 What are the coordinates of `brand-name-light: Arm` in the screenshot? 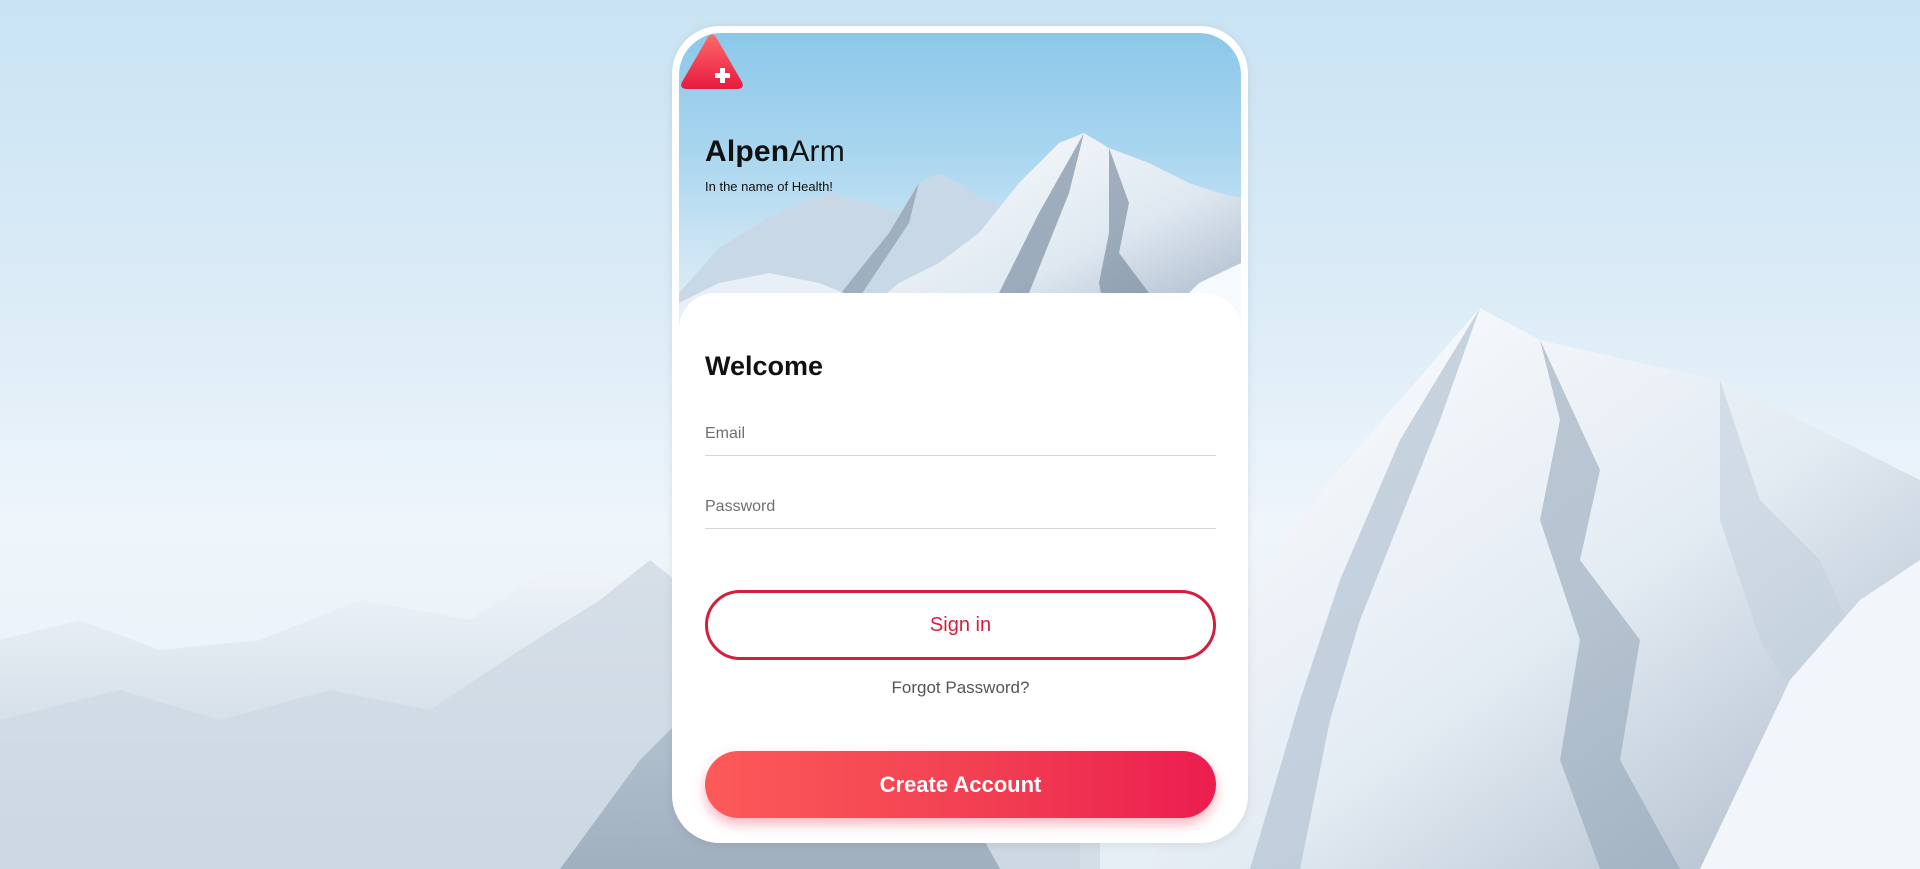 It's located at (817, 151).